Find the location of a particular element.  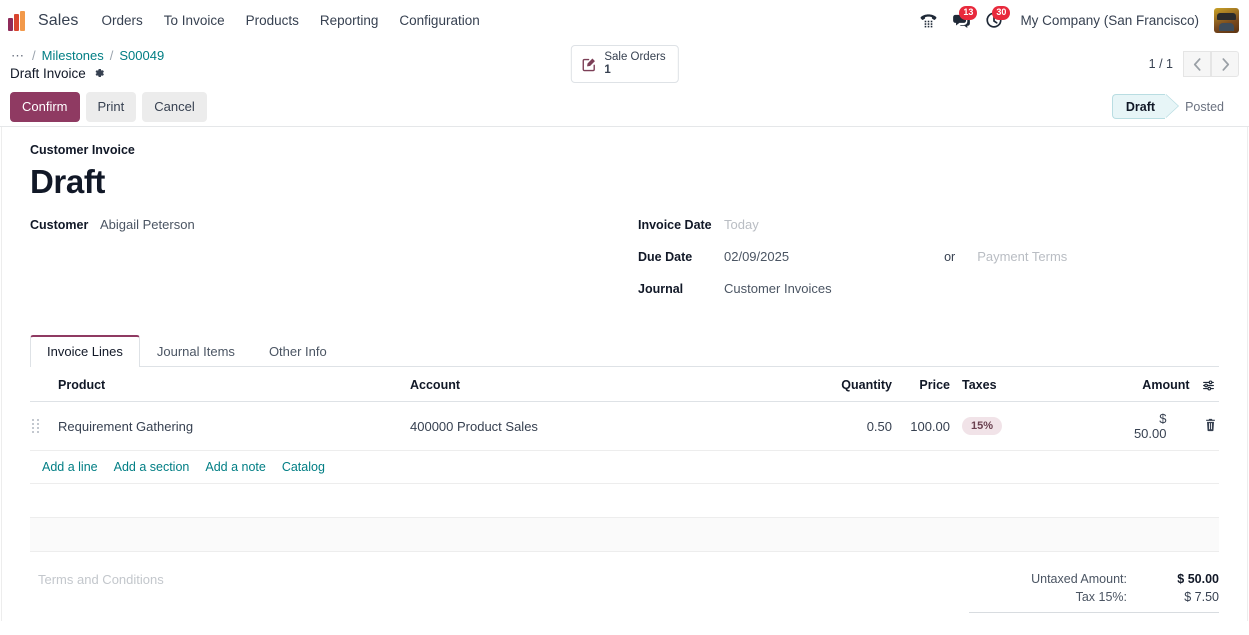

navbar-systray: 13 30 My Company (San Francisco) is located at coordinates (1076, 20).